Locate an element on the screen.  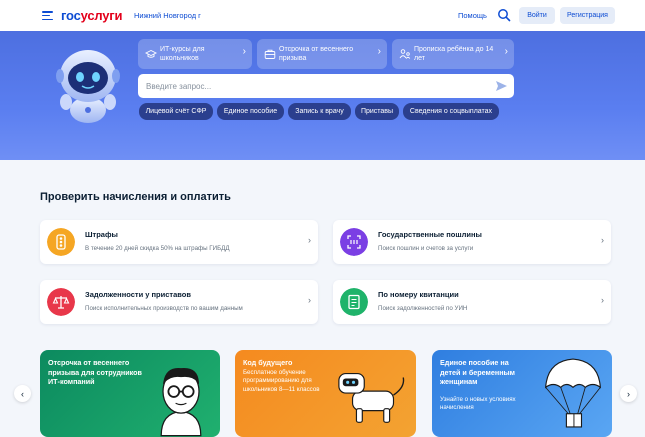
briefcase-icon is located at coordinates (270, 54).